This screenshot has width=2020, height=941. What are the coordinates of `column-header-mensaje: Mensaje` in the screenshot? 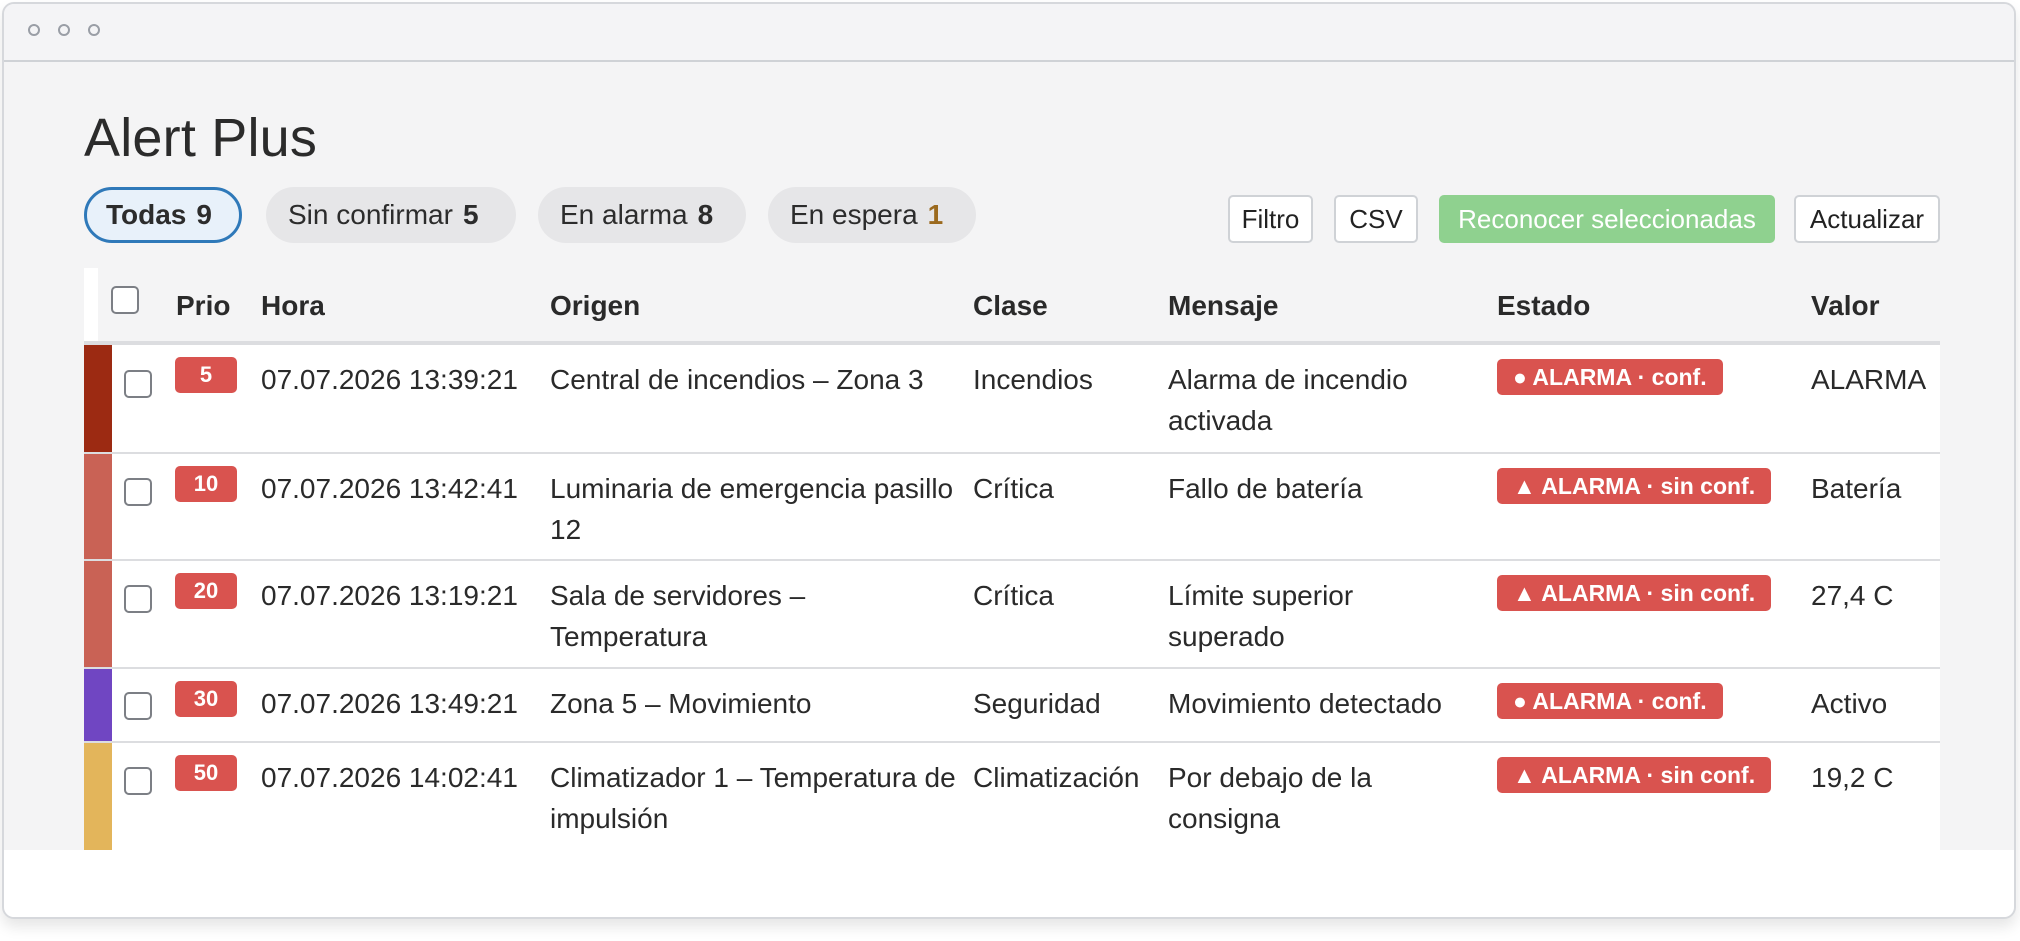 It's located at (1223, 306).